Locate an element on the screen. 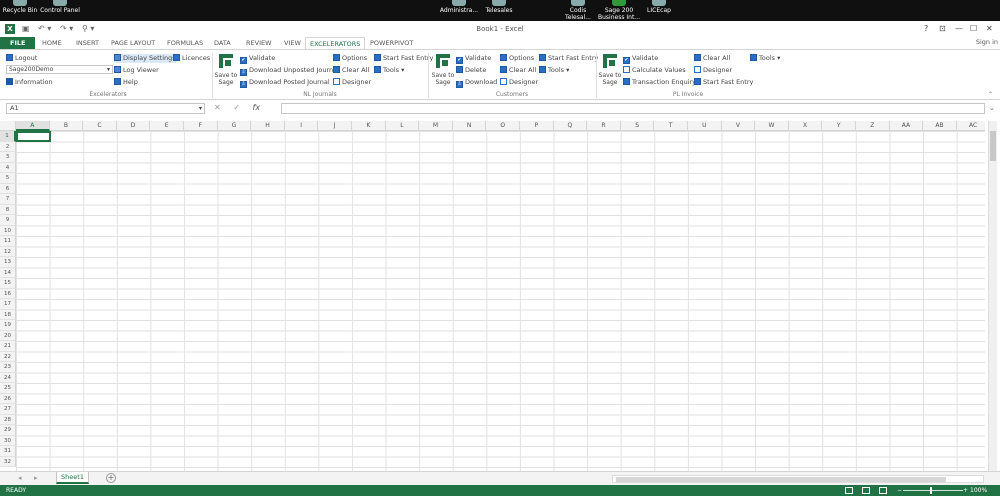 This screenshot has height=496, width=1000. row-header: 5 is located at coordinates (8, 178).